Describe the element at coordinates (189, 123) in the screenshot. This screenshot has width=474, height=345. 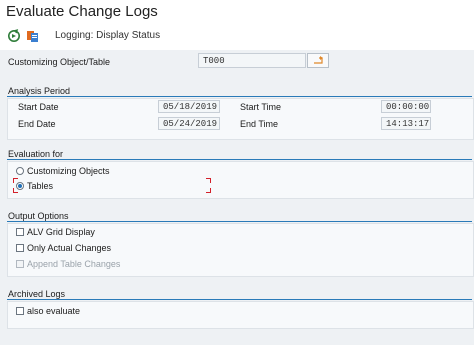
I see `end-date-input: 05/24/2019` at that location.